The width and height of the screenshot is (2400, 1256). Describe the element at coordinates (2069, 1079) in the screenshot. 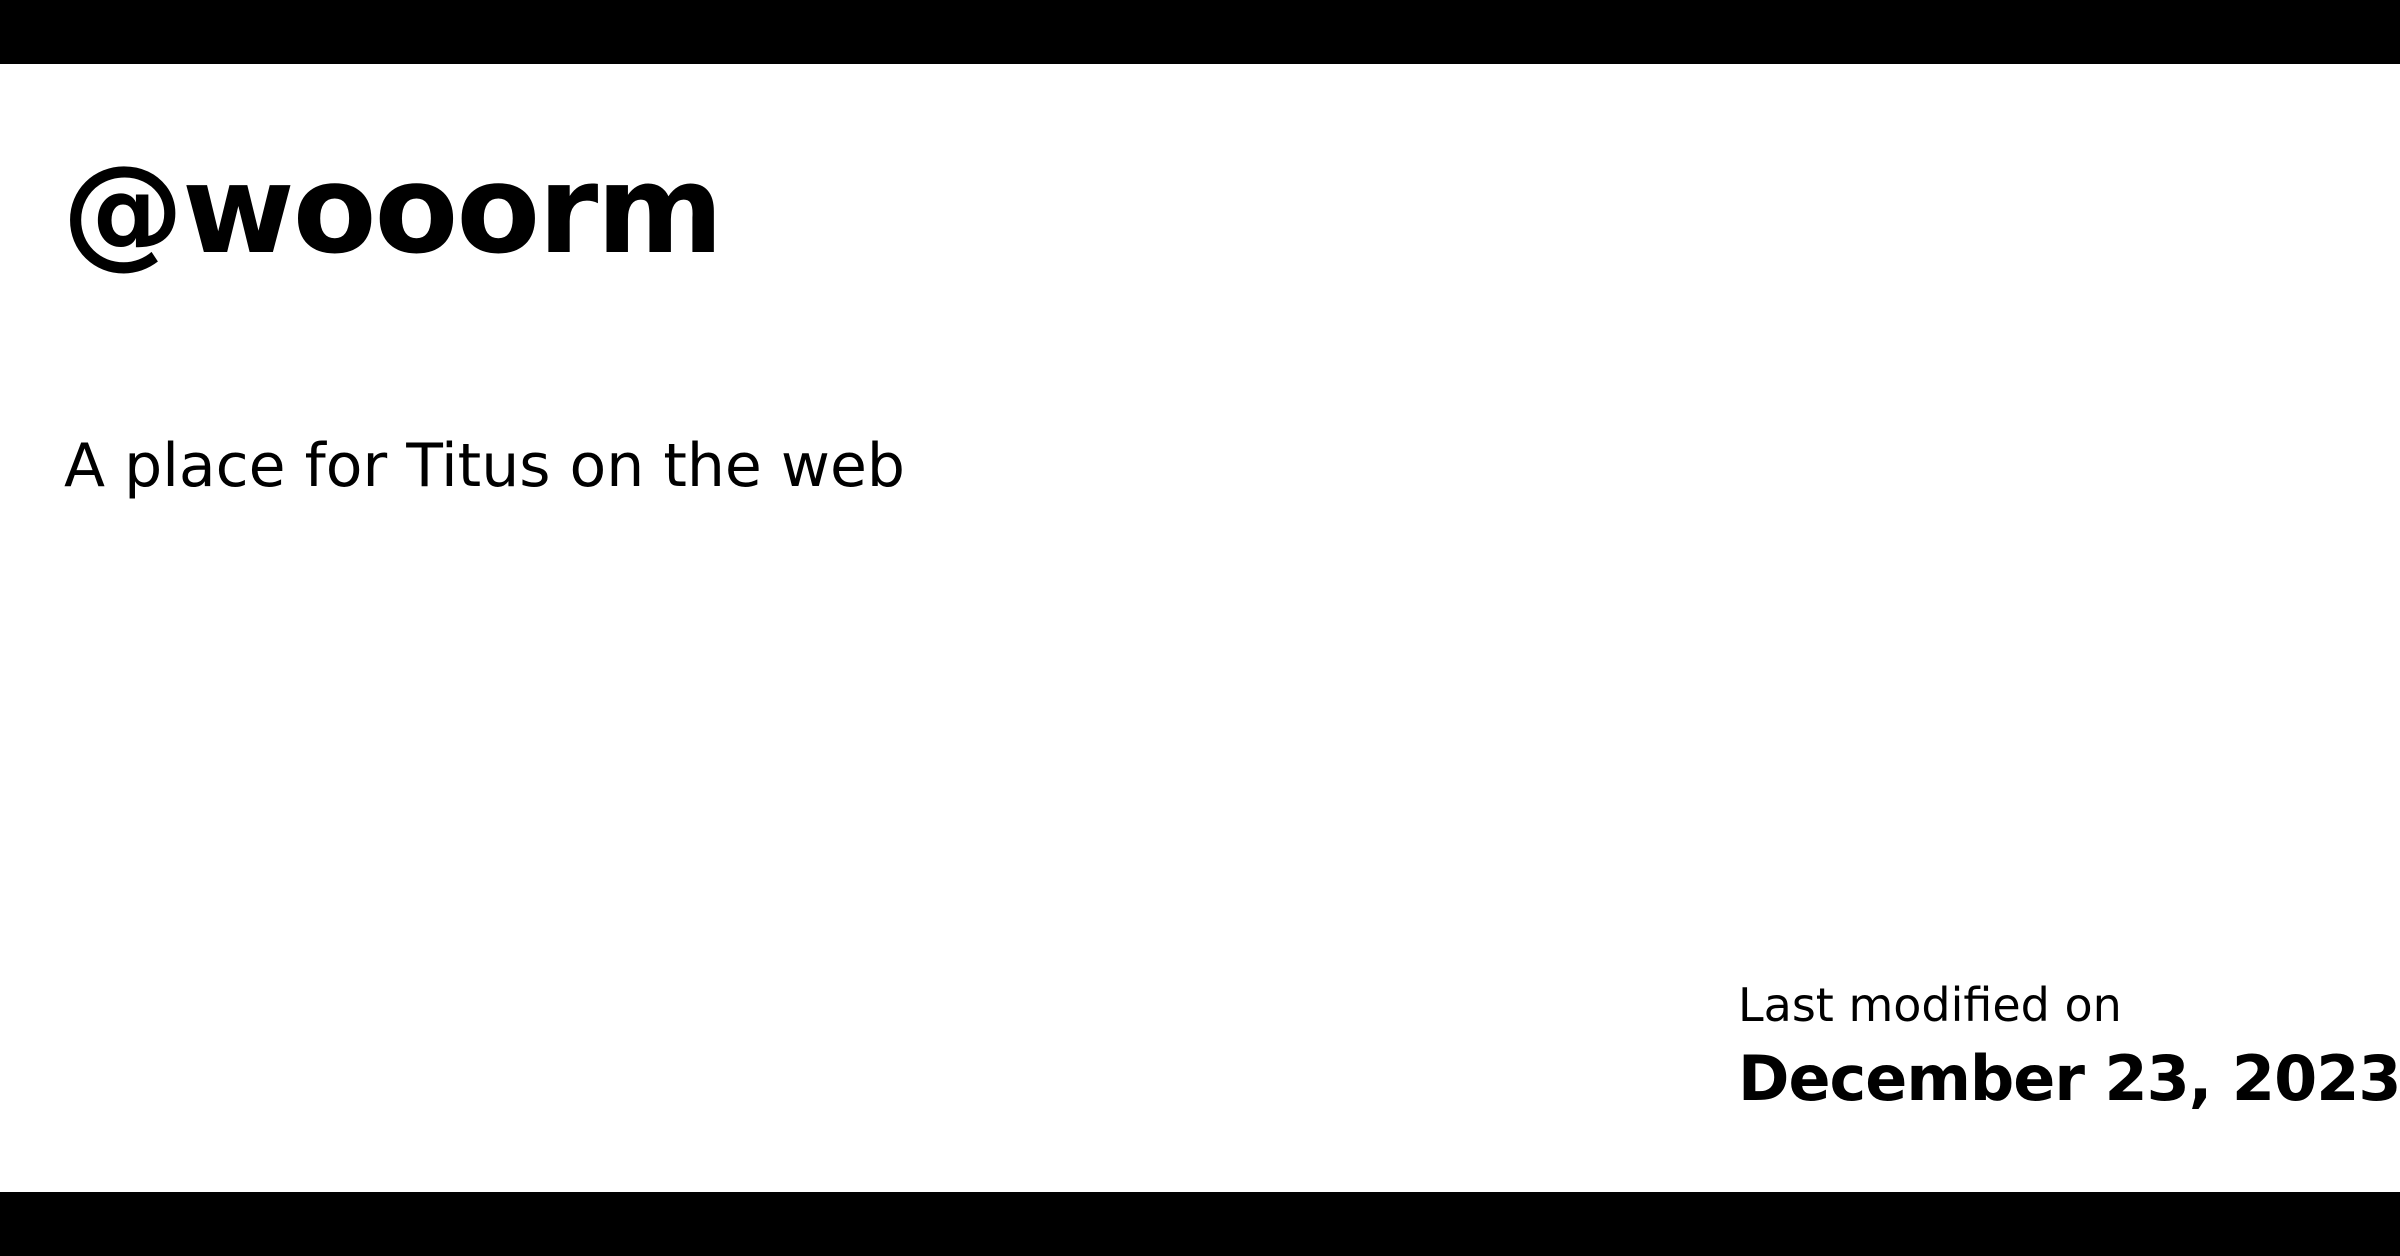

I see `last-modified-date: December 23, 2023` at that location.